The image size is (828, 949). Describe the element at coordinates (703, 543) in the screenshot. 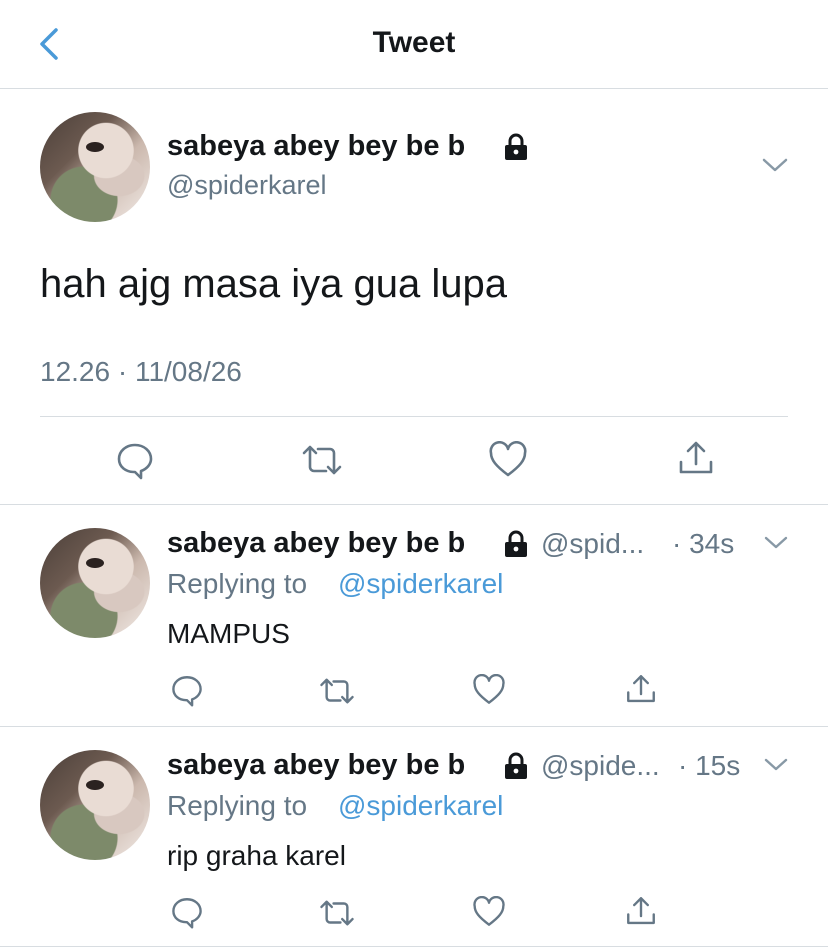

I see `reply-time: · 34s` at that location.